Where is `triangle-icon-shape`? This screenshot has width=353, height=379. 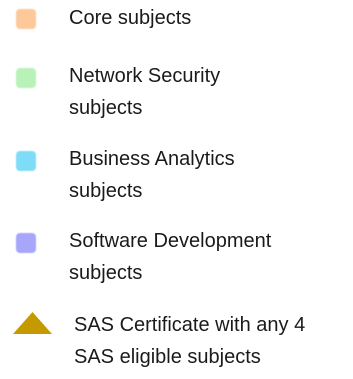
triangle-icon-shape is located at coordinates (32, 323).